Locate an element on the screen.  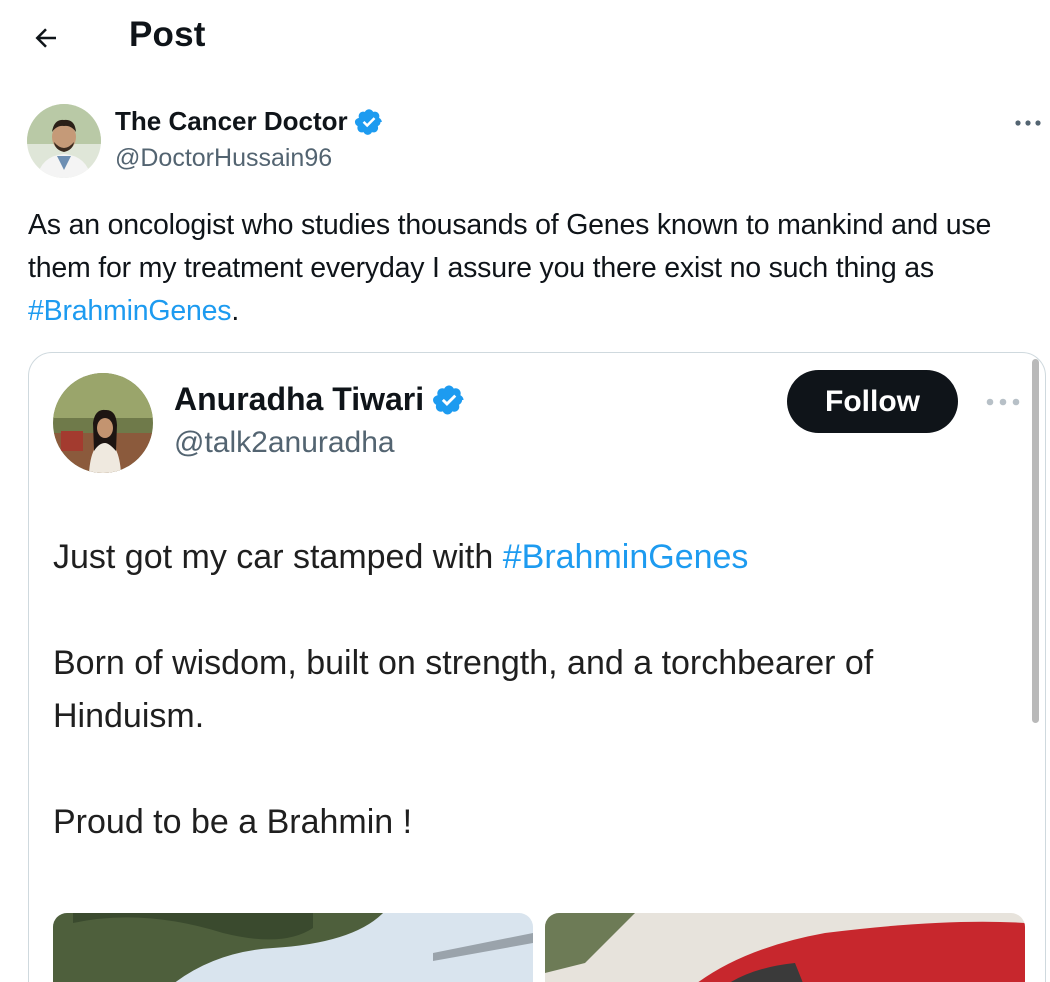
quoted-author-name: Anuradha Tiwari is located at coordinates (320, 399).